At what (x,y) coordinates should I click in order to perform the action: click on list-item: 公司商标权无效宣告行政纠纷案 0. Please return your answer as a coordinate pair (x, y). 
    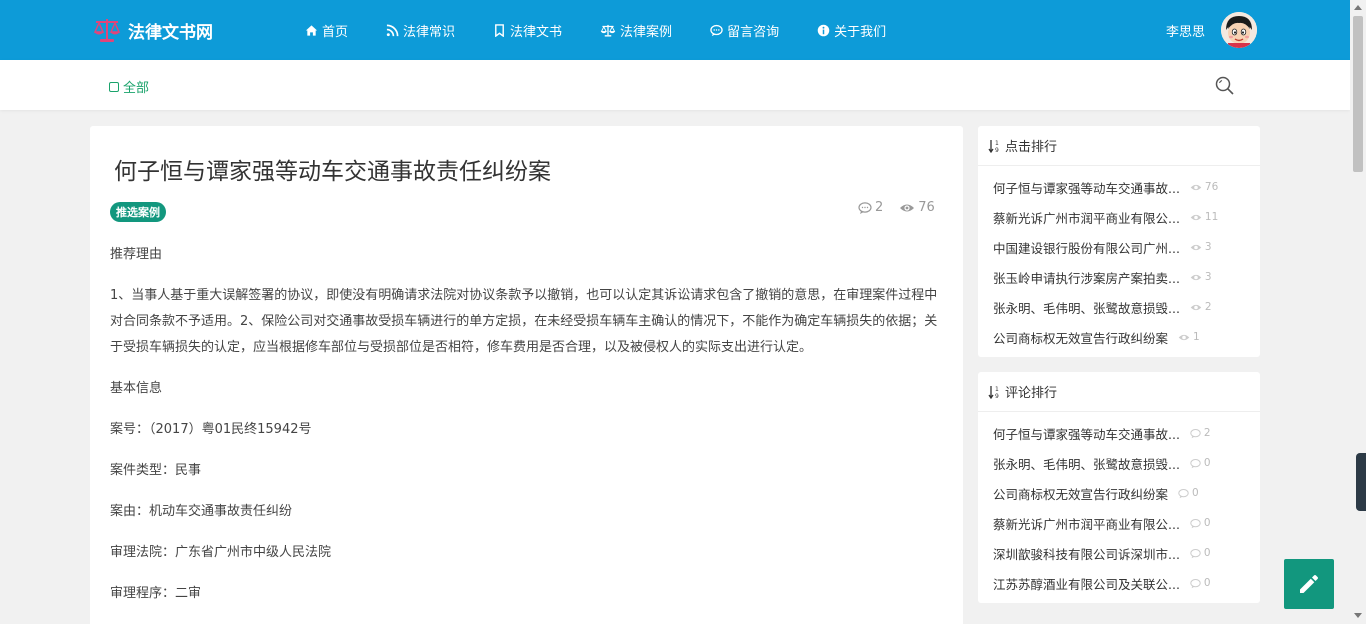
    Looking at the image, I should click on (1126, 493).